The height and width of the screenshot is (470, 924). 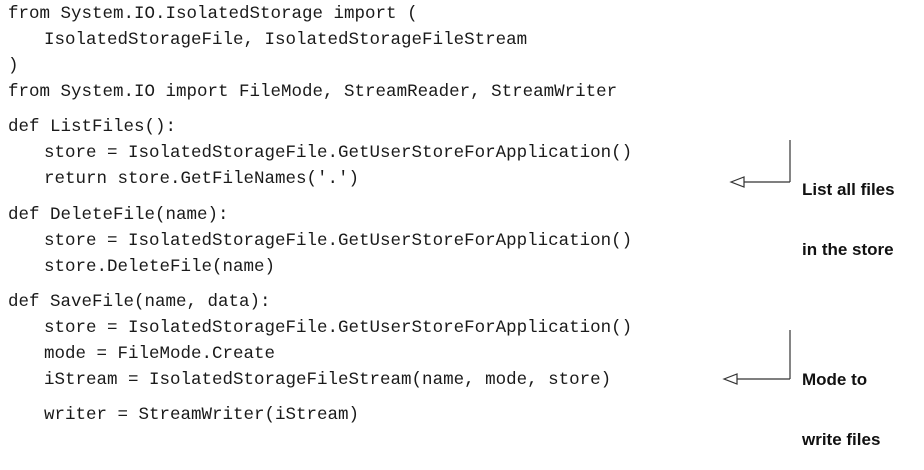 I want to click on annotation-text: List all files, so click(x=848, y=189).